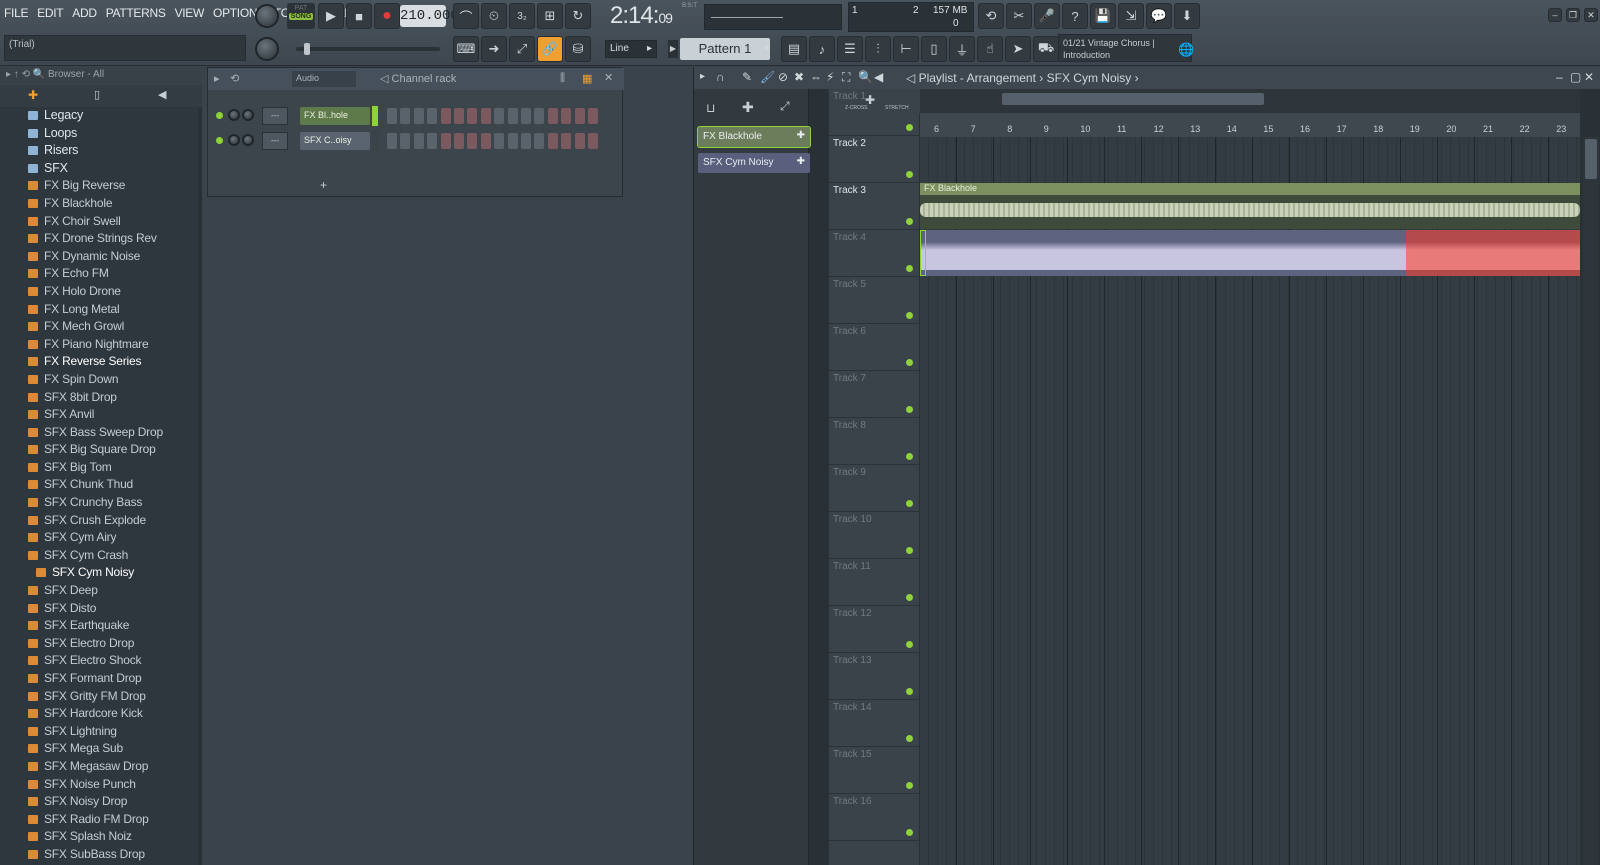 This screenshot has width=1600, height=865. Describe the element at coordinates (725, 49) in the screenshot. I see `pattern-selector: Pattern 1` at that location.